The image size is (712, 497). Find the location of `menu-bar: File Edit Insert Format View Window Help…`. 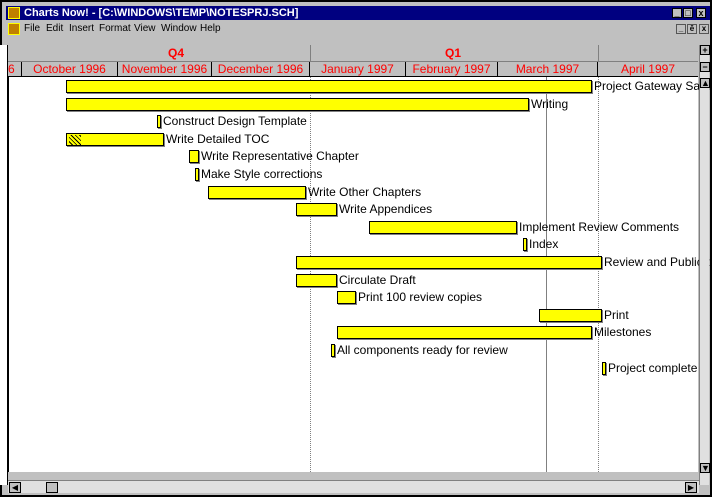

menu-bar: File Edit Insert Format View Window Help… is located at coordinates (358, 29).